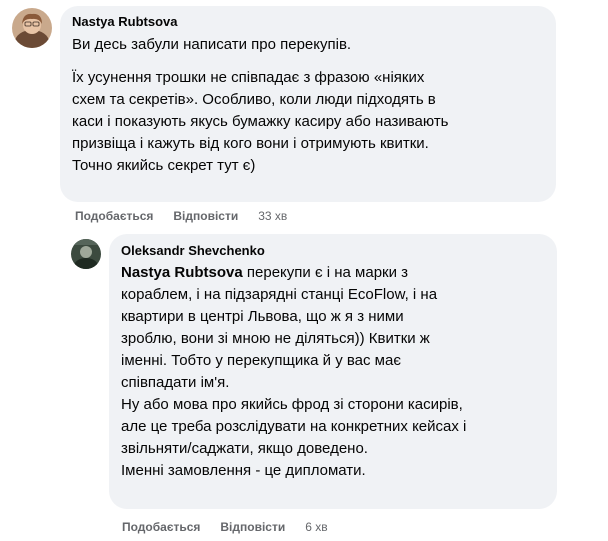 Image resolution: width=608 pixels, height=541 pixels. What do you see at coordinates (243, 470) in the screenshot?
I see `comment-line: Іменні замовлення - це дипломати.` at bounding box center [243, 470].